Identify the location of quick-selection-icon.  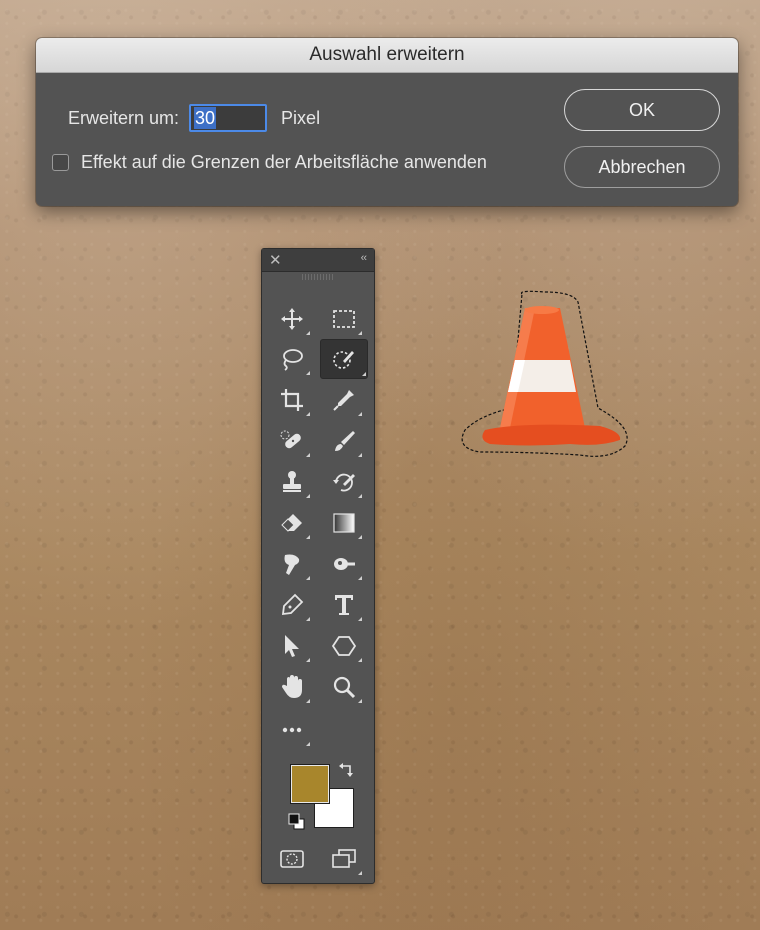
(343, 360).